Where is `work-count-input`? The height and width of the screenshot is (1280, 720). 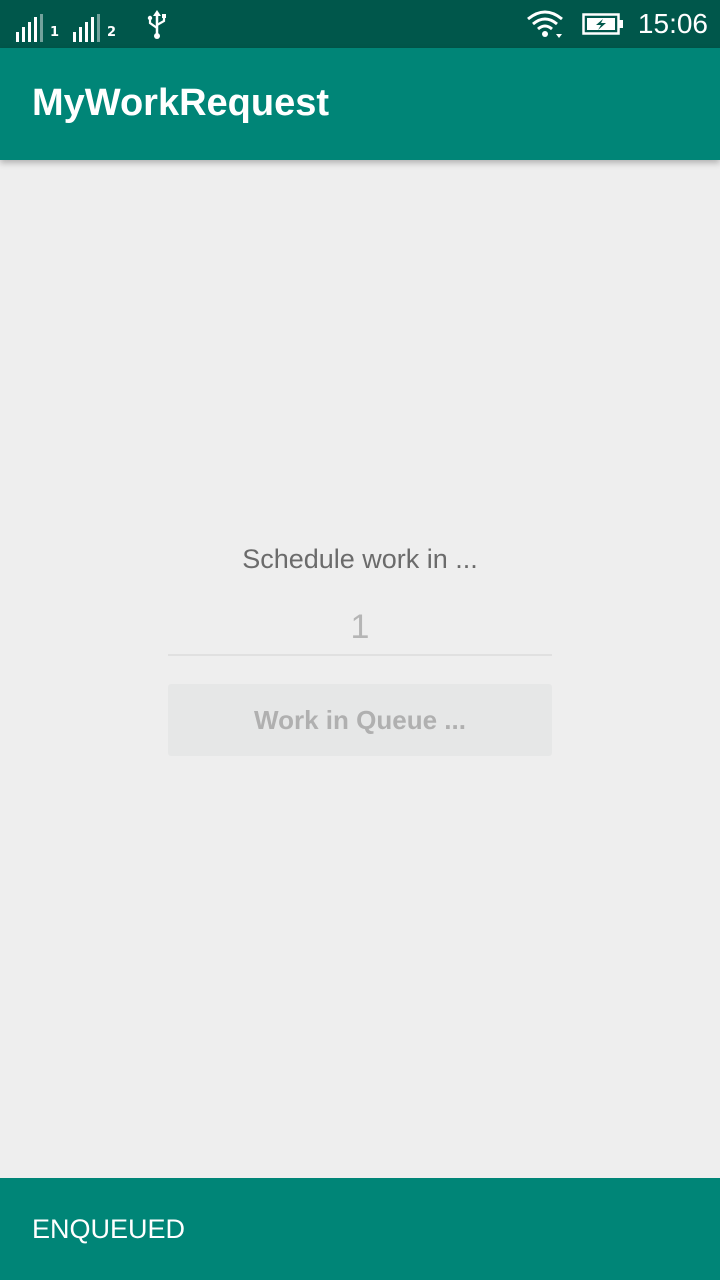 work-count-input is located at coordinates (360, 628).